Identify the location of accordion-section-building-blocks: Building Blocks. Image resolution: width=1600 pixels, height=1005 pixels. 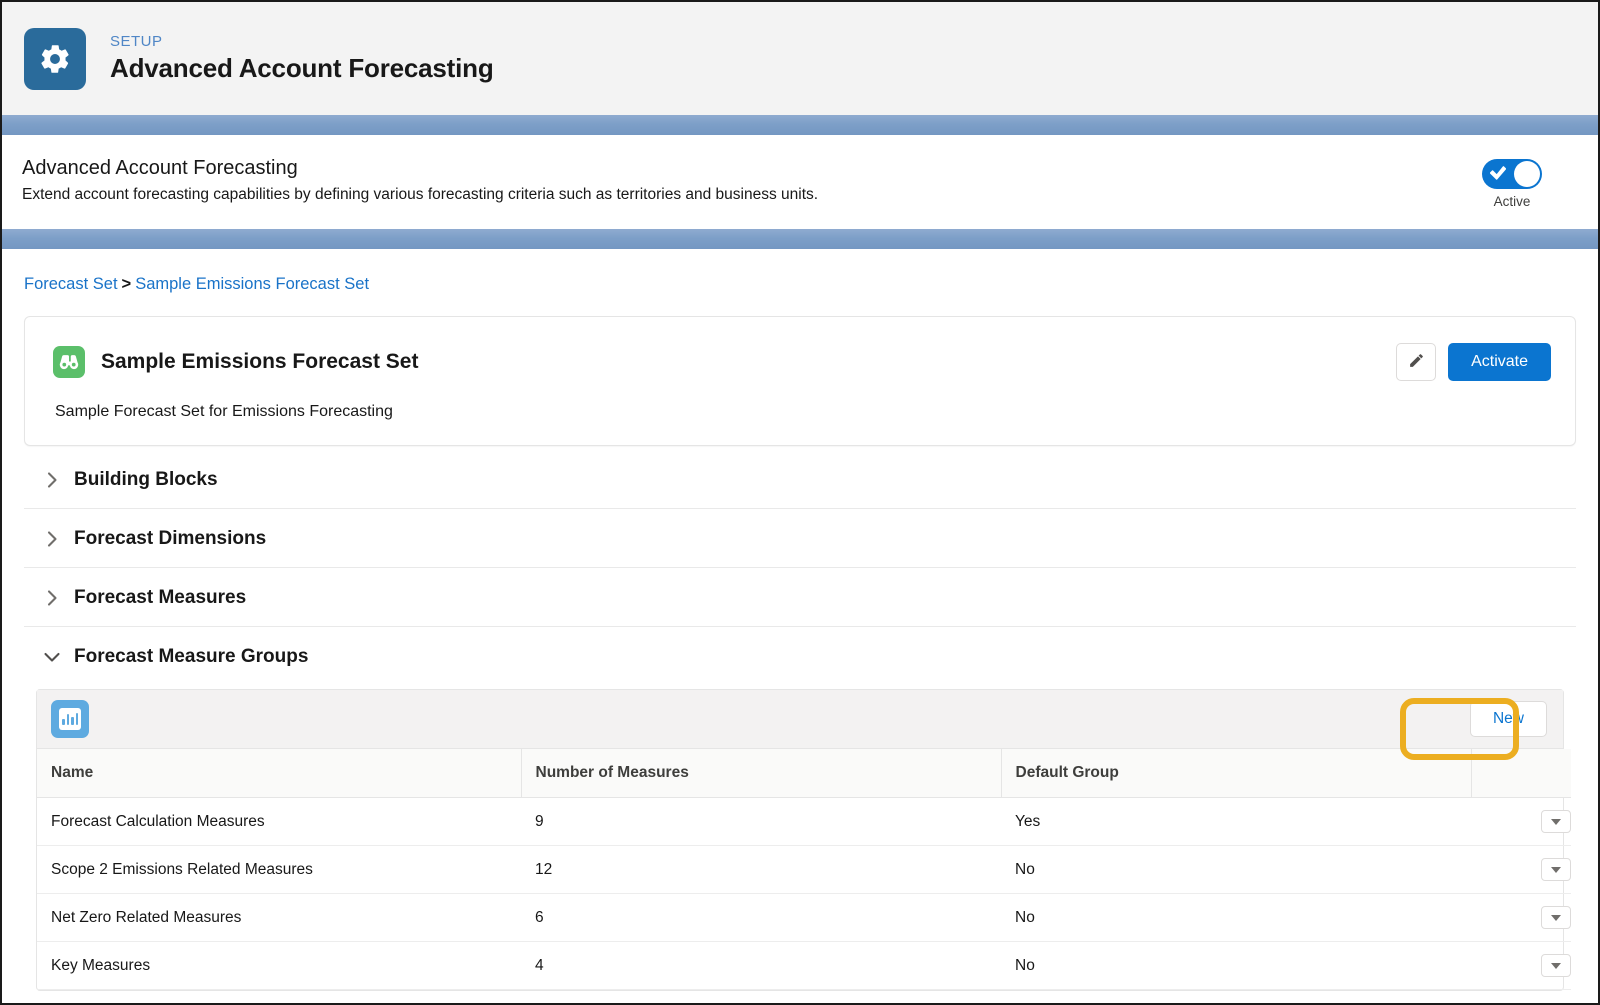
(800, 479).